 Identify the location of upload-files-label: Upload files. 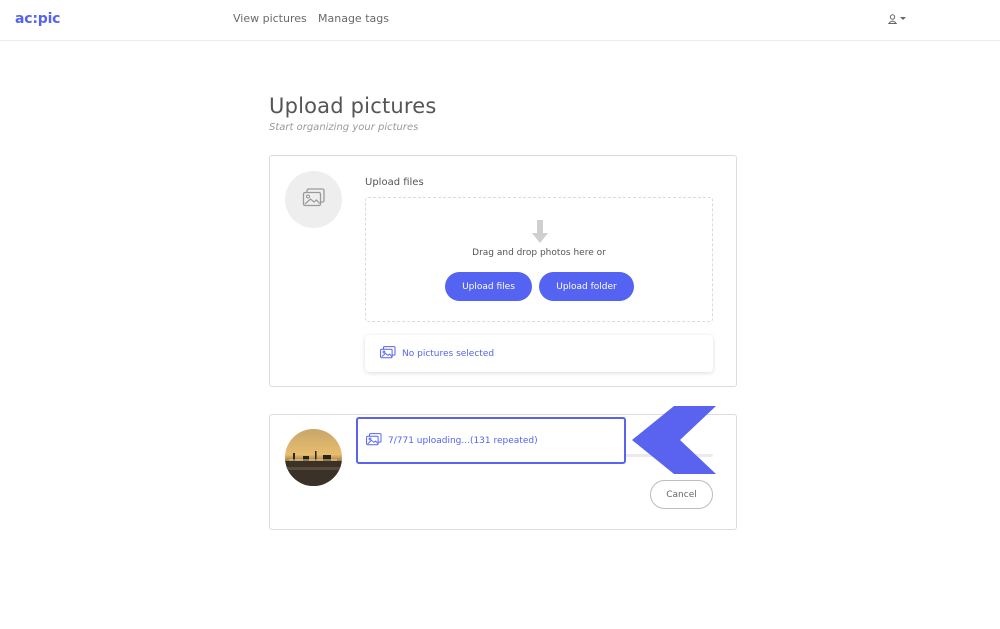
(394, 182).